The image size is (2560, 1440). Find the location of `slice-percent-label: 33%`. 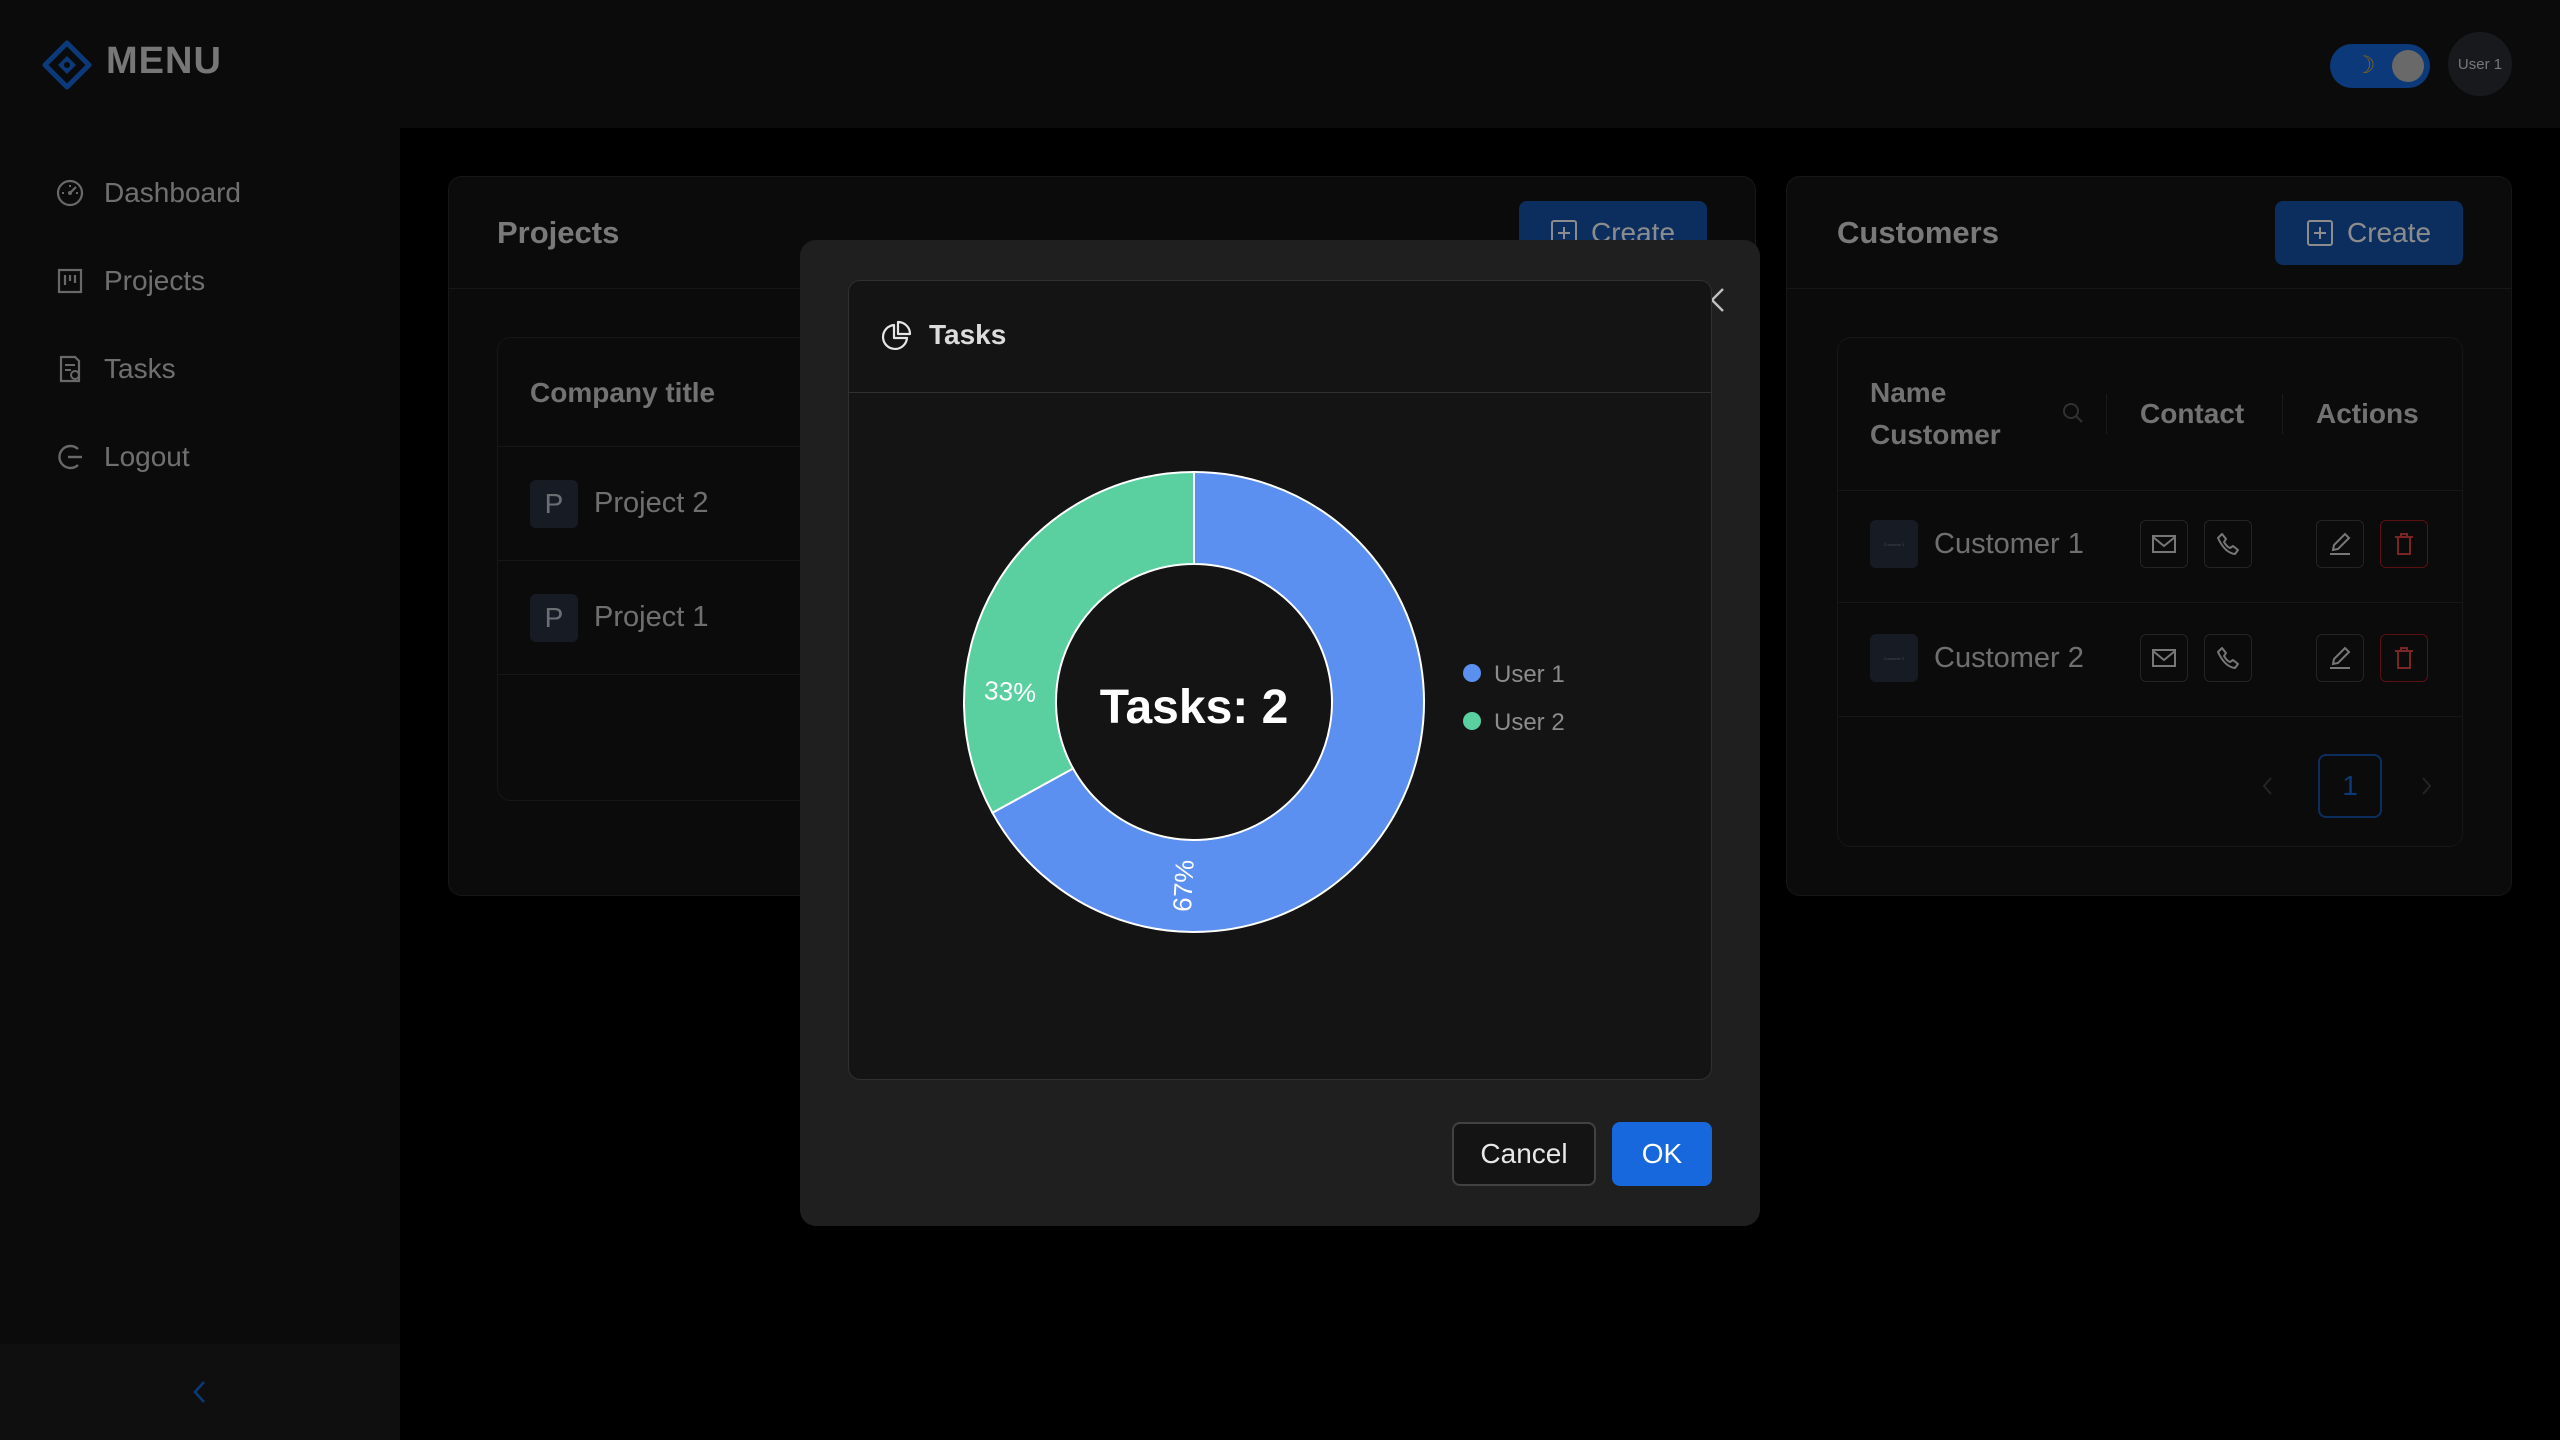

slice-percent-label: 33% is located at coordinates (1010, 691).